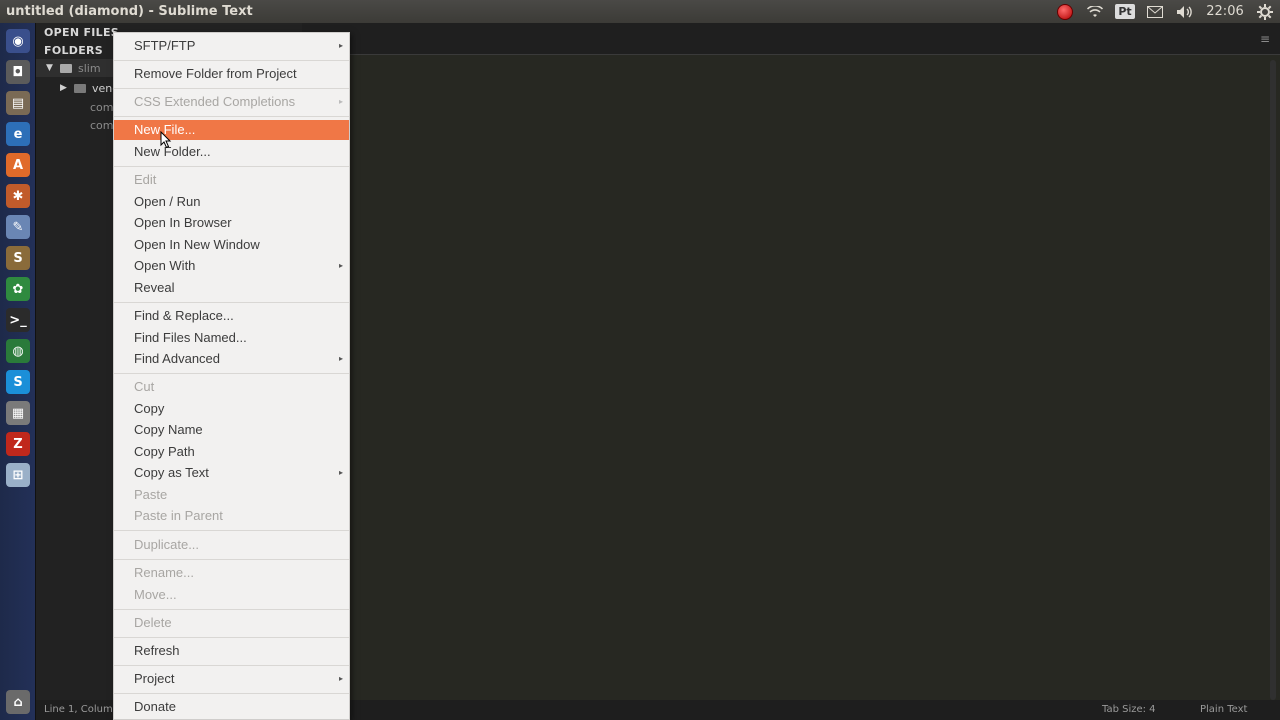 The image size is (1280, 720). Describe the element at coordinates (18, 289) in the screenshot. I see `picasa-icon: ✿` at that location.